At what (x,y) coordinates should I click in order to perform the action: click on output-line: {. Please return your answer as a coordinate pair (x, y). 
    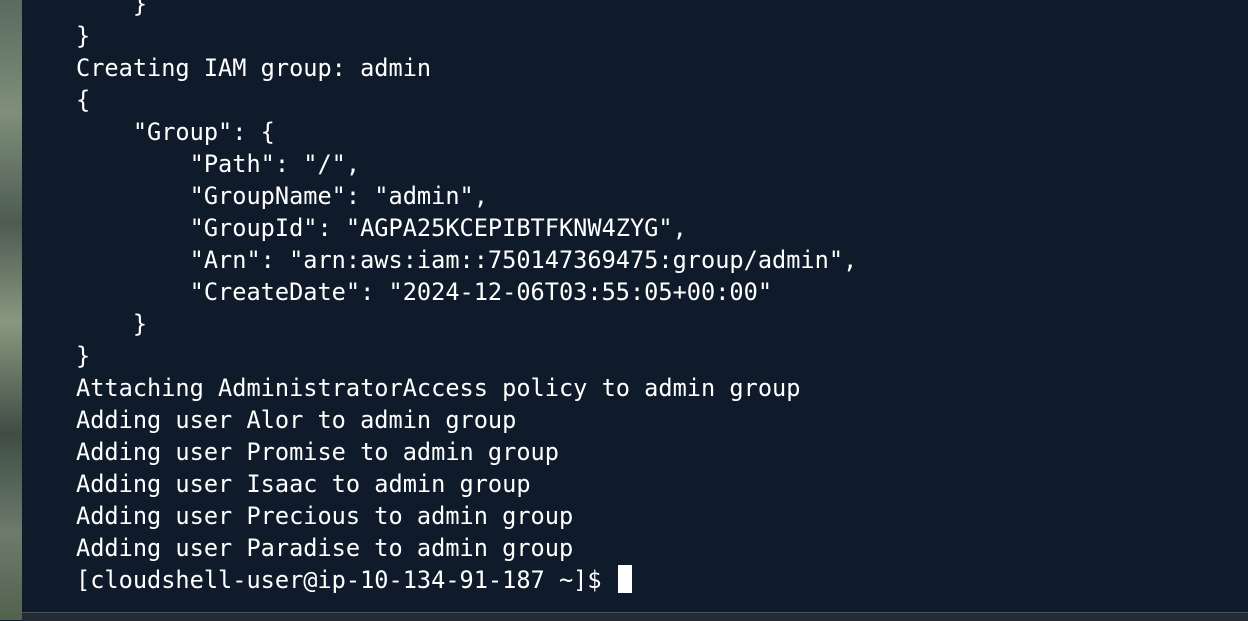
    Looking at the image, I should click on (83, 100).